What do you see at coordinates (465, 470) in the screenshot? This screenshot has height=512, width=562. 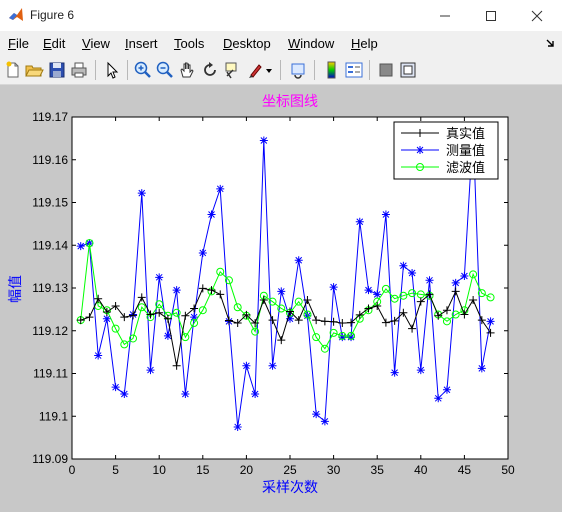 I see `x-tick-label: 45` at bounding box center [465, 470].